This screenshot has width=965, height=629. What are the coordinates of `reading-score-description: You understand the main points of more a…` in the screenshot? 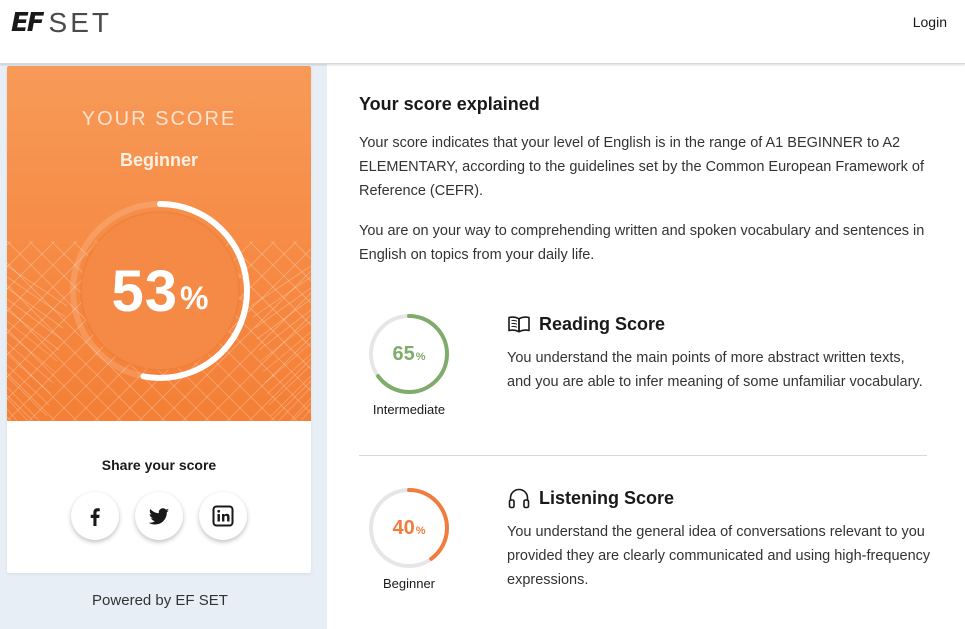 It's located at (715, 370).